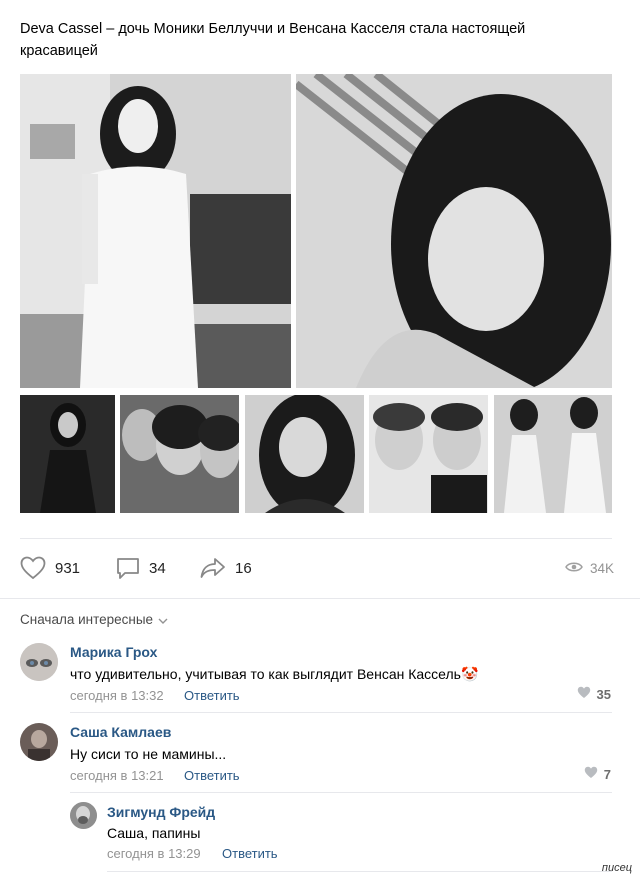 The height and width of the screenshot is (880, 640). What do you see at coordinates (607, 774) in the screenshot?
I see `comment-like-count: 7` at bounding box center [607, 774].